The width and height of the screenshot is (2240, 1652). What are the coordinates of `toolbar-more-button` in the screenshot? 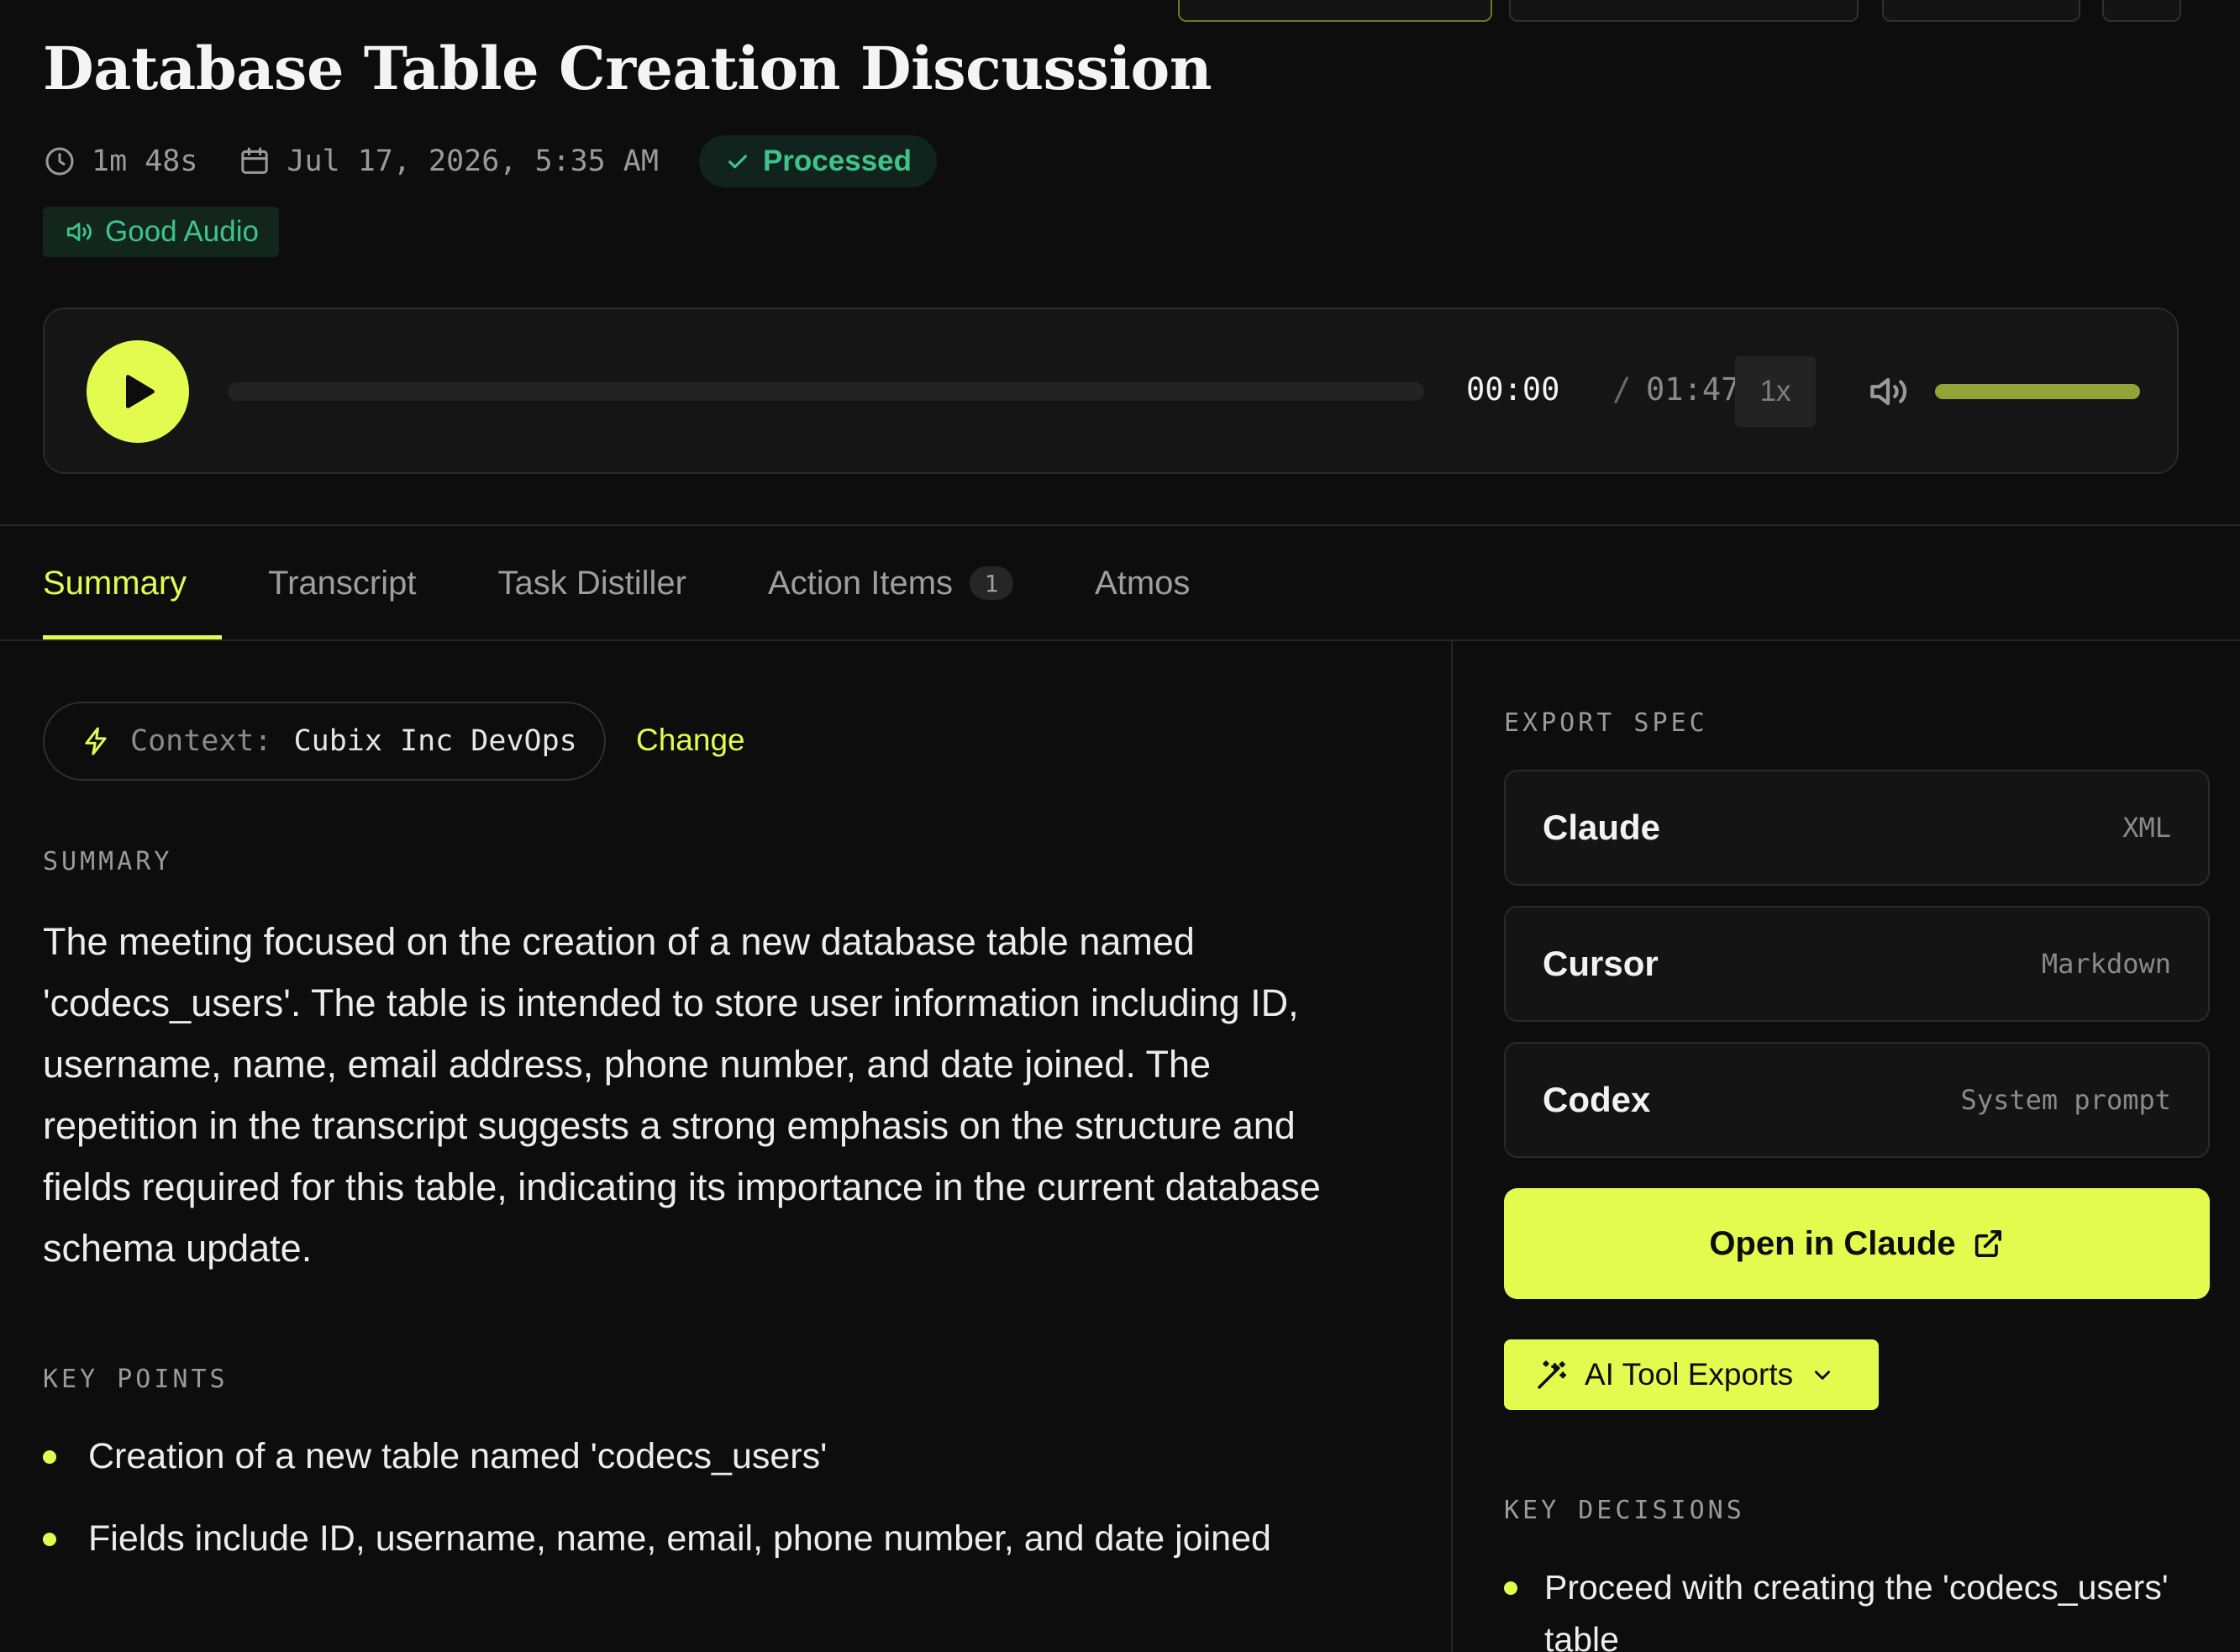 It's located at (2142, 11).